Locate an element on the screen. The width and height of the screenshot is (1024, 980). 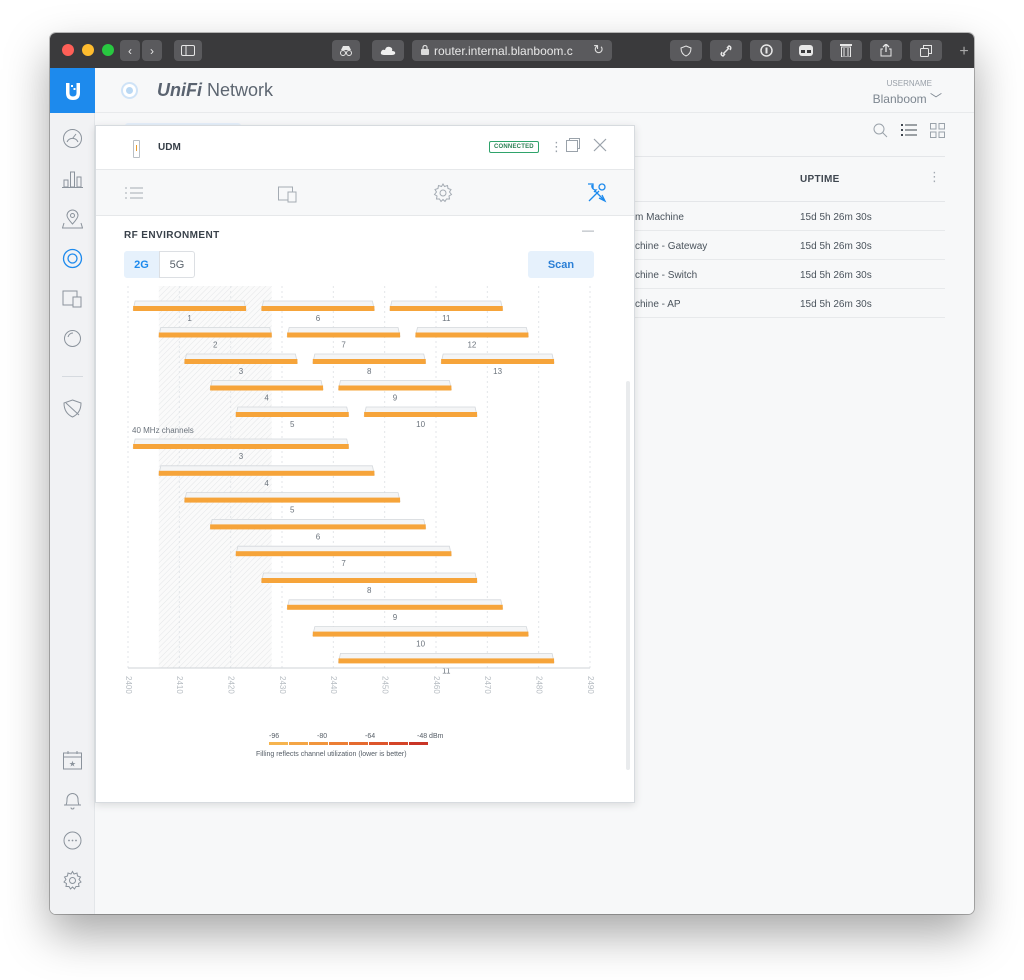
gauge-icon is located at coordinates (72, 138).